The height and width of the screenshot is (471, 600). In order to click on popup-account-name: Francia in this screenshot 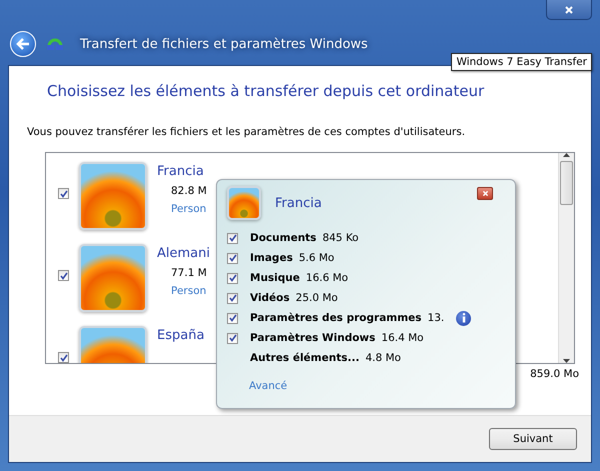, I will do `click(298, 203)`.